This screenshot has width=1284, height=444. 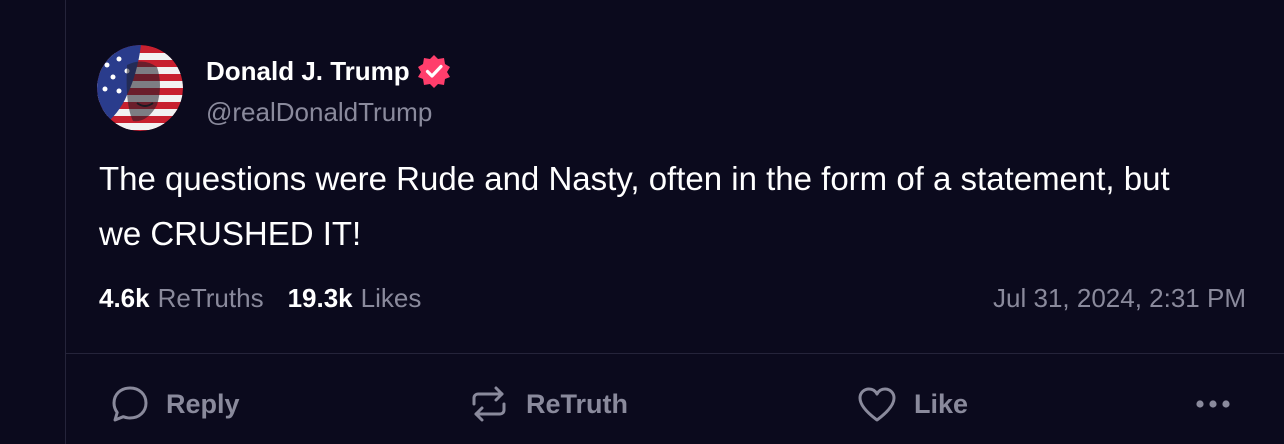 I want to click on author-name-row: Donald J. Trump, so click(x=329, y=71).